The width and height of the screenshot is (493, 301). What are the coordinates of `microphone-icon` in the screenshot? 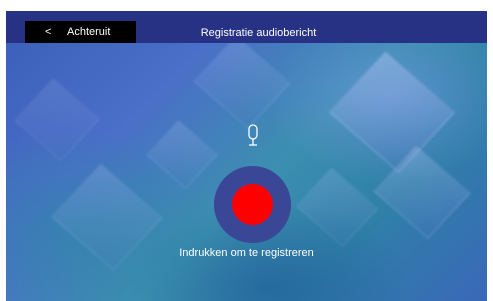 It's located at (253, 135).